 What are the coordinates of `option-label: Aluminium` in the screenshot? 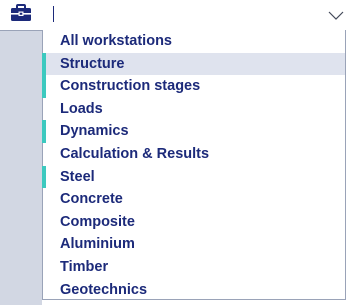 It's located at (97, 244).